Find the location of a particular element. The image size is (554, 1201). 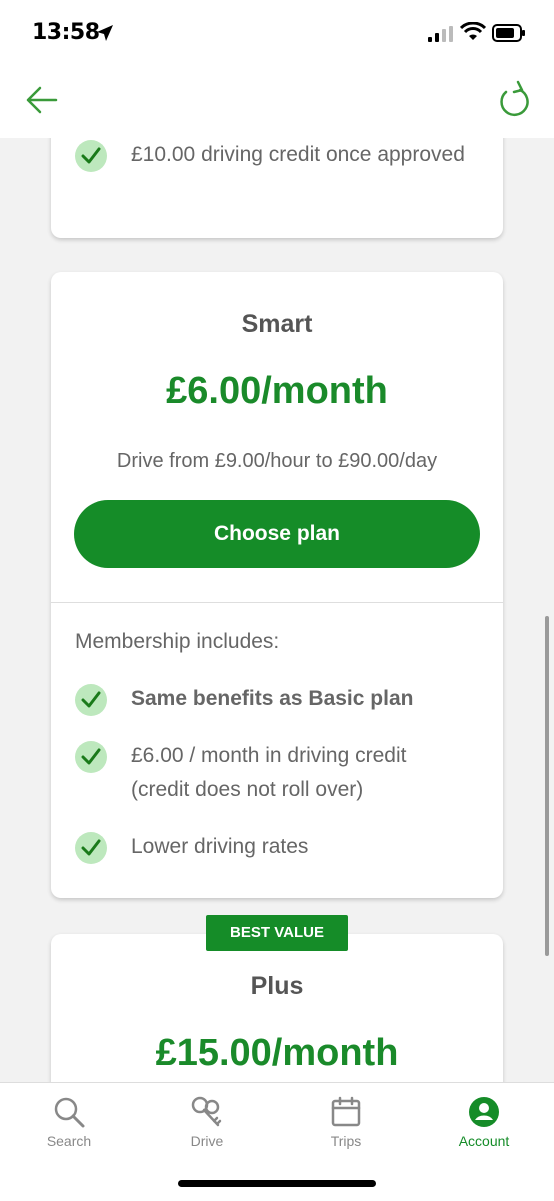

account-icon is located at coordinates (484, 1112).